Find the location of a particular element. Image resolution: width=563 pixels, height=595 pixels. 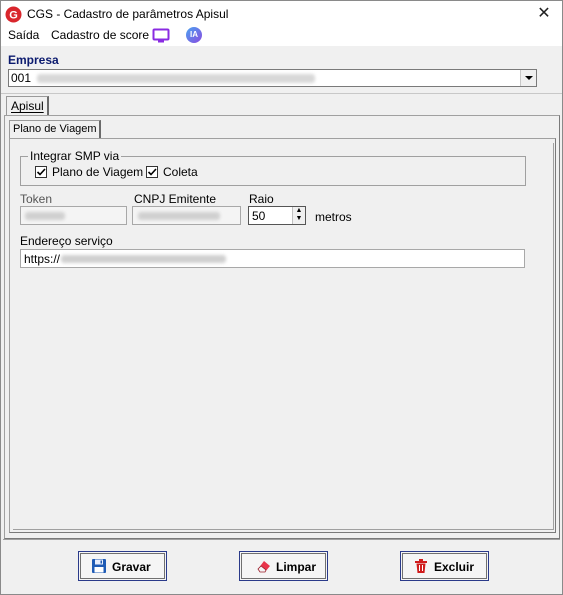

cnpj-emitente-label: CNPJ Emitente is located at coordinates (175, 199).